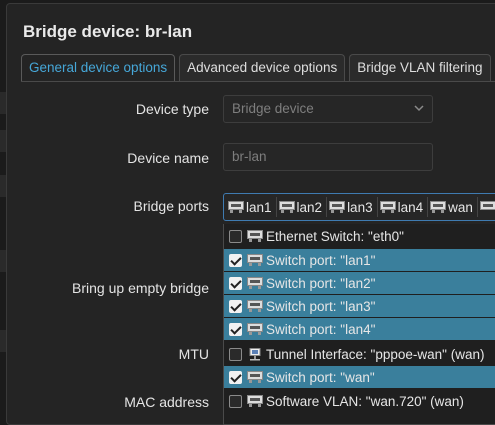  Describe the element at coordinates (273, 108) in the screenshot. I see `device-type-value: Bridge device` at that location.